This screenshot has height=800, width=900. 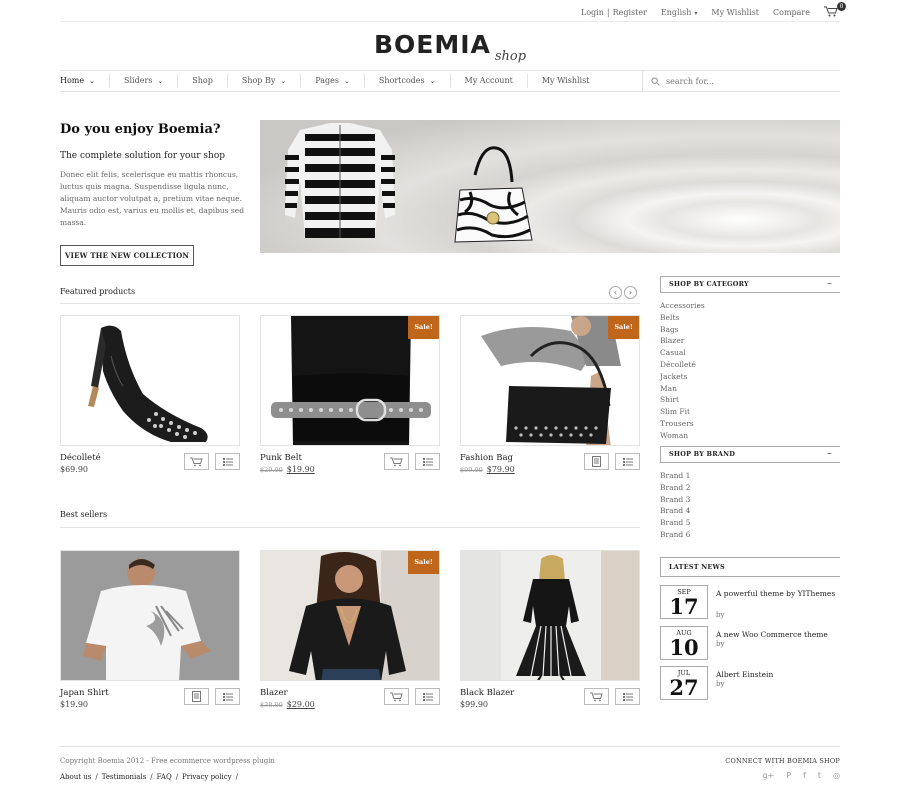 What do you see at coordinates (80, 458) in the screenshot?
I see `product-name: Décolleté` at bounding box center [80, 458].